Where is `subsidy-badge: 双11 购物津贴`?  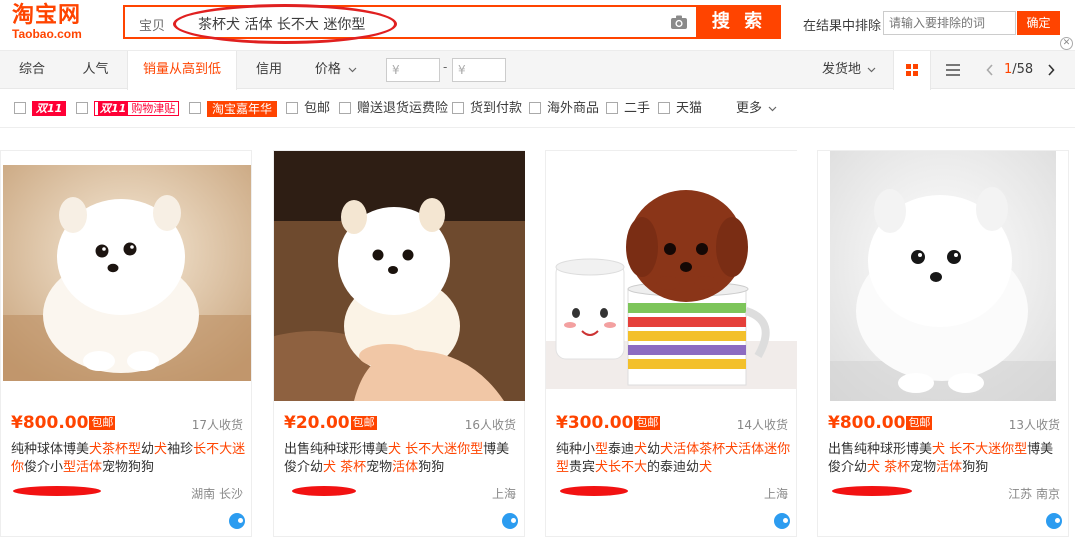 subsidy-badge: 双11 购物津贴 is located at coordinates (137, 108).